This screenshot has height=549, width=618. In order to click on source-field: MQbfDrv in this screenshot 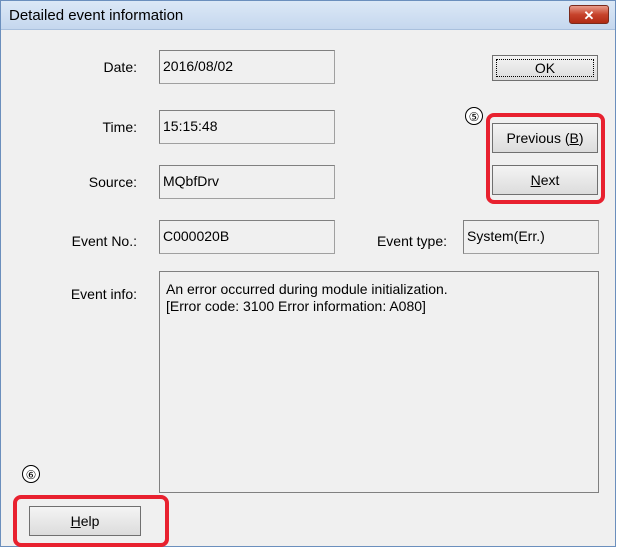, I will do `click(247, 182)`.